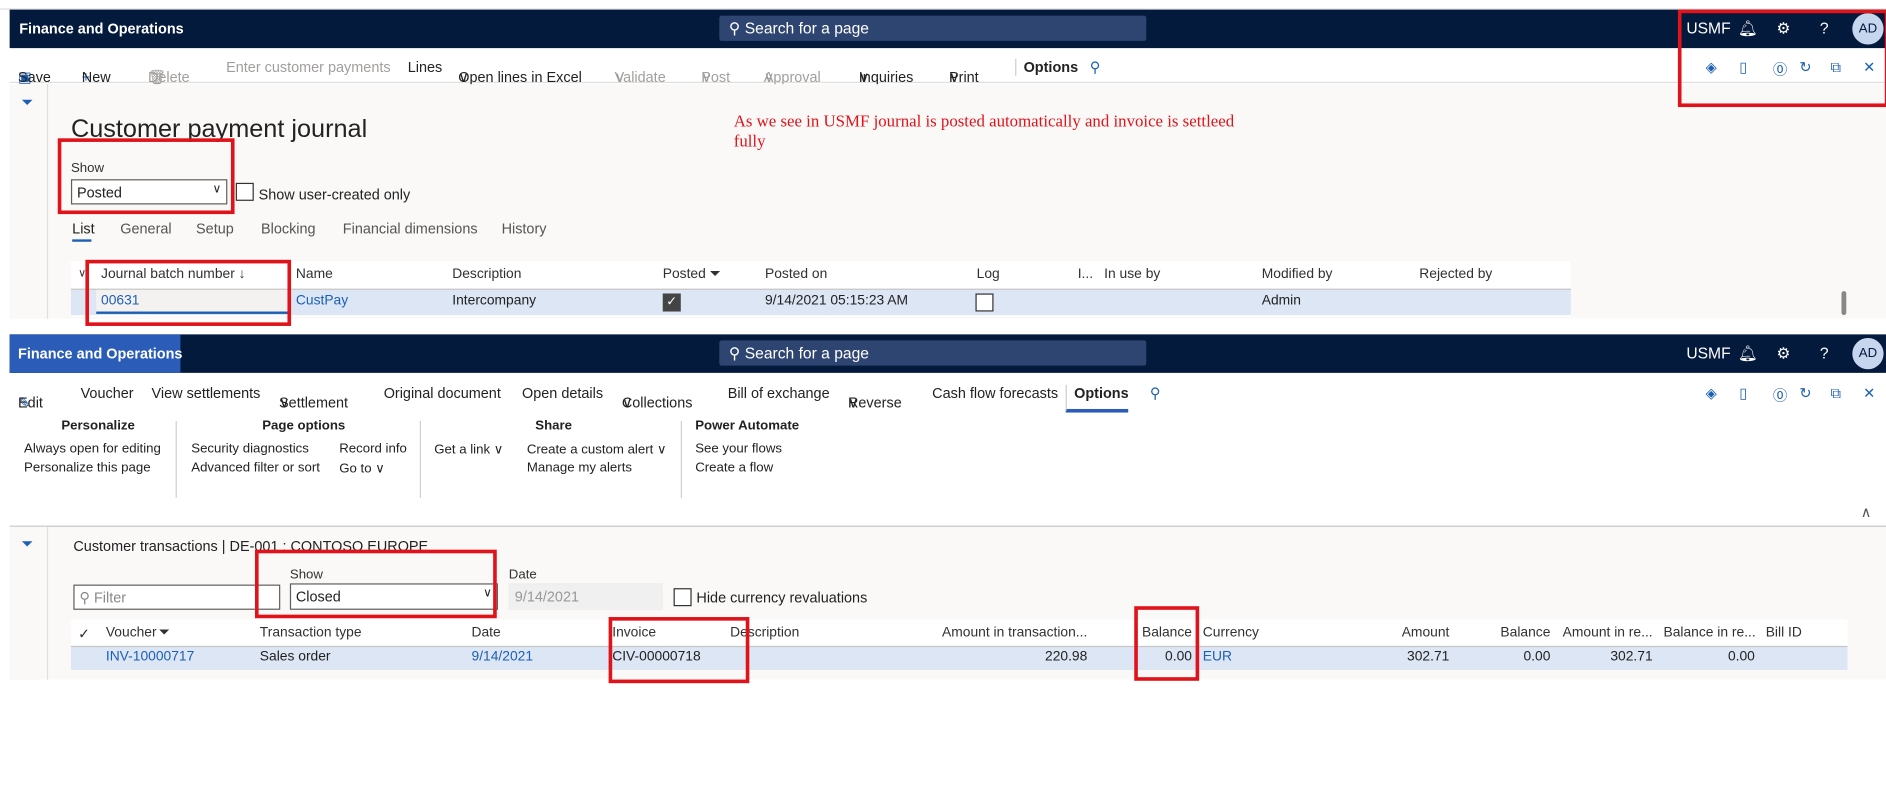  Describe the element at coordinates (738, 448) in the screenshot. I see `see-flows: See your flows` at that location.